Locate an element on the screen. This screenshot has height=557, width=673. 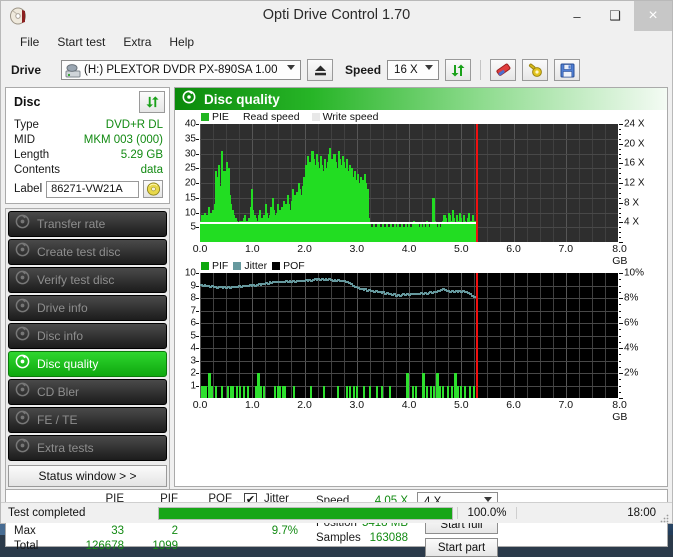
sidebar-item-label: Disc quality is located at coordinates (67, 364).